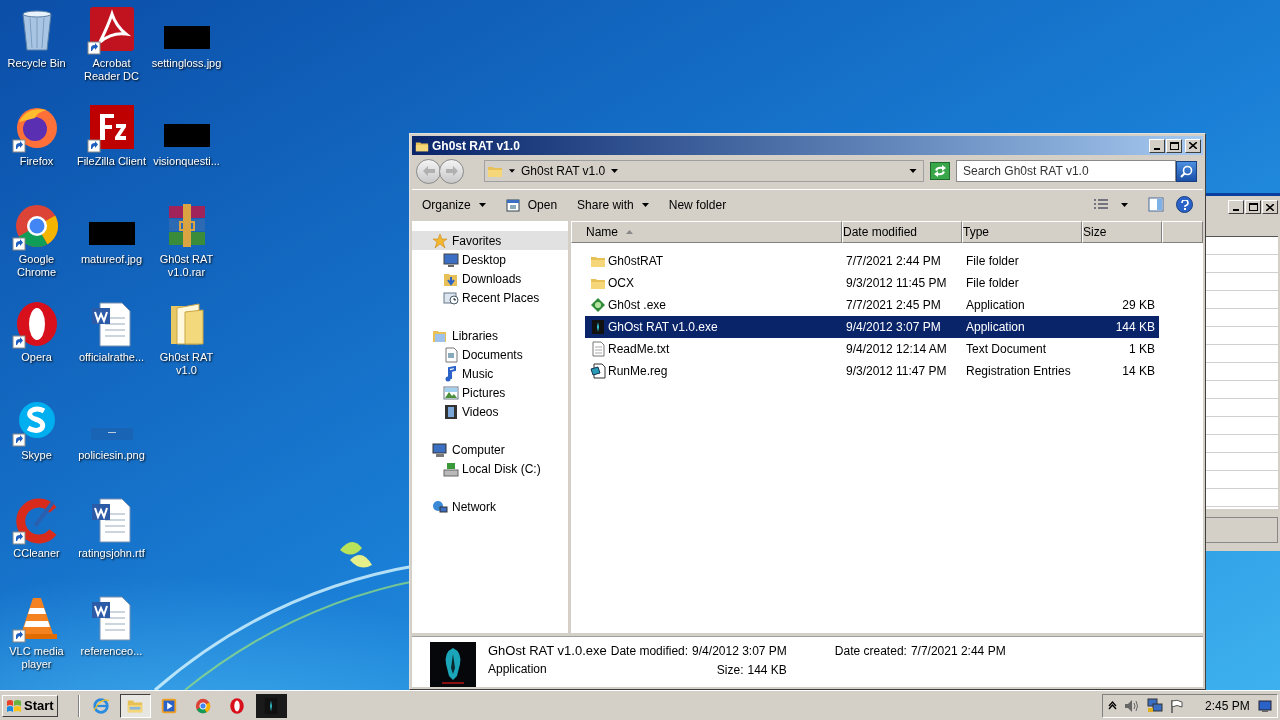  I want to click on column-header: Size, so click(1122, 232).